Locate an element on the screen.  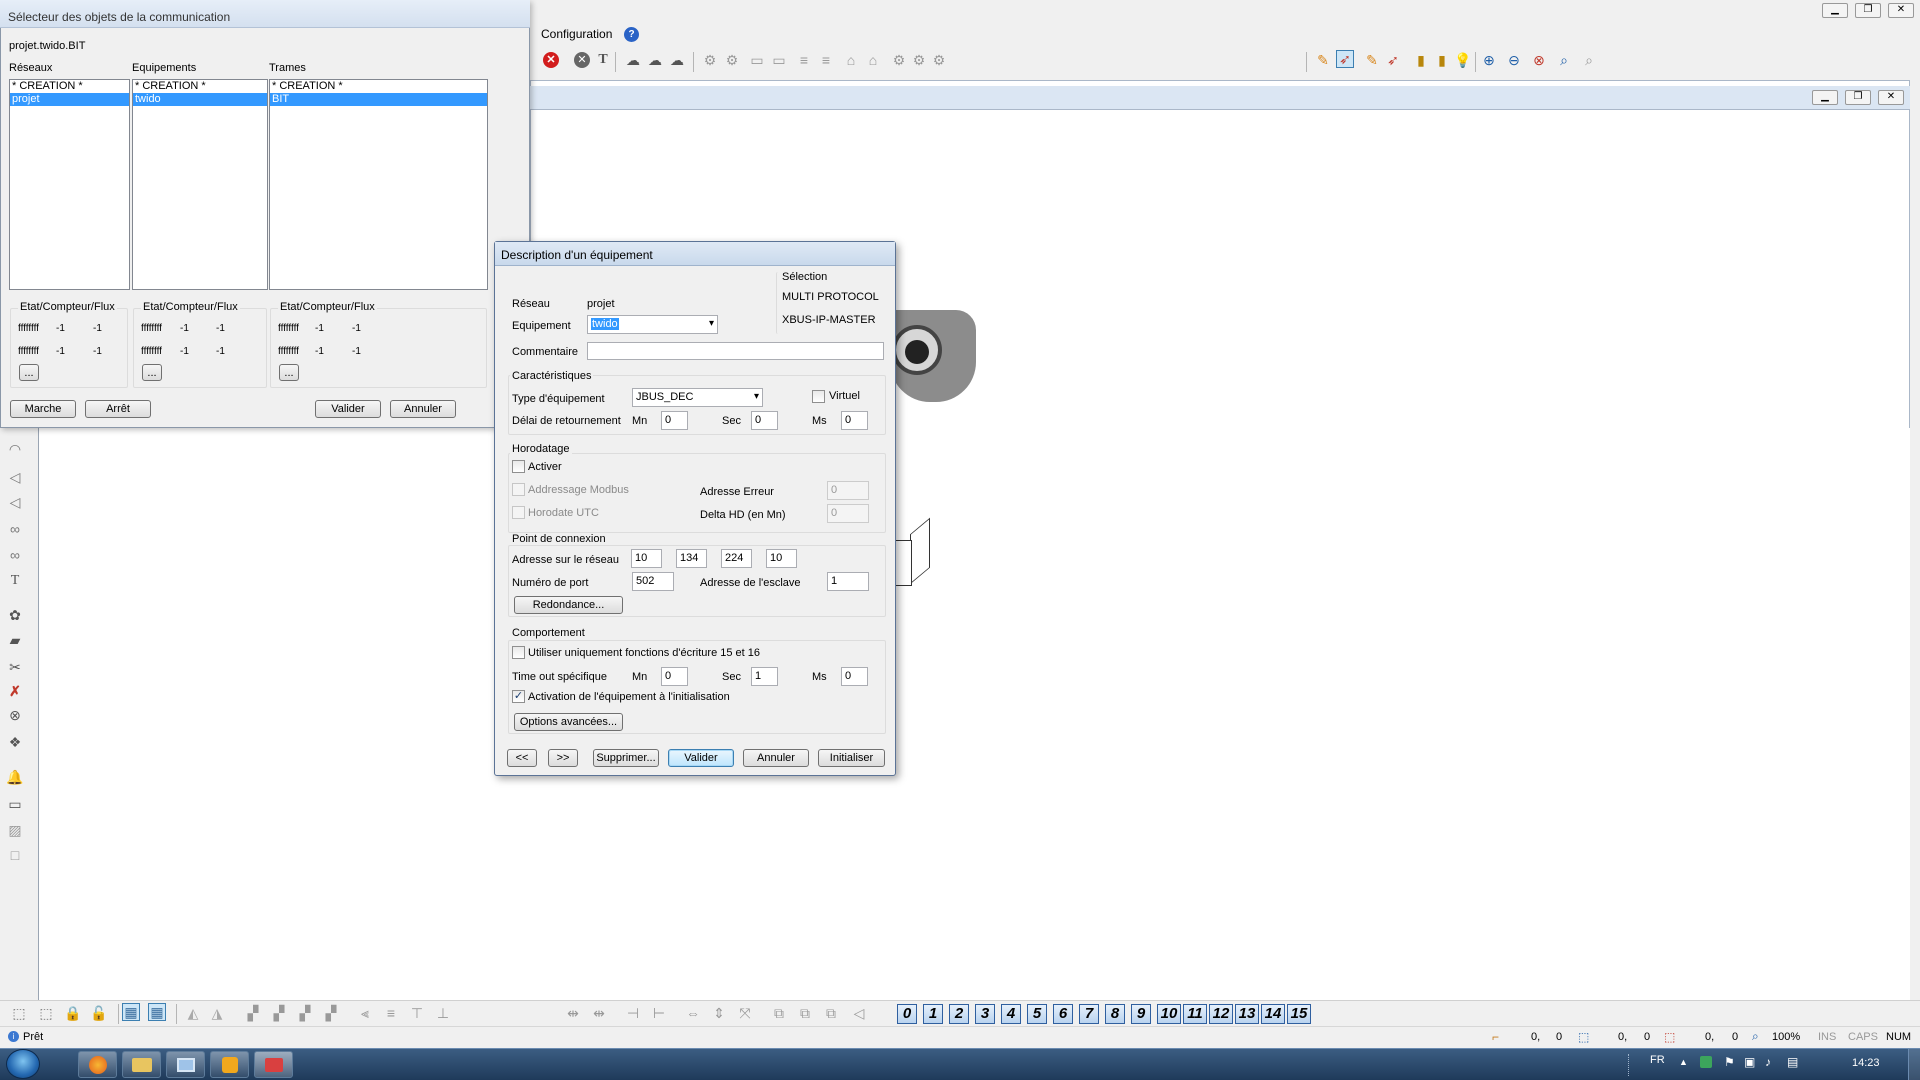
ellipse-2-icon: ∞ is located at coordinates (15, 555).